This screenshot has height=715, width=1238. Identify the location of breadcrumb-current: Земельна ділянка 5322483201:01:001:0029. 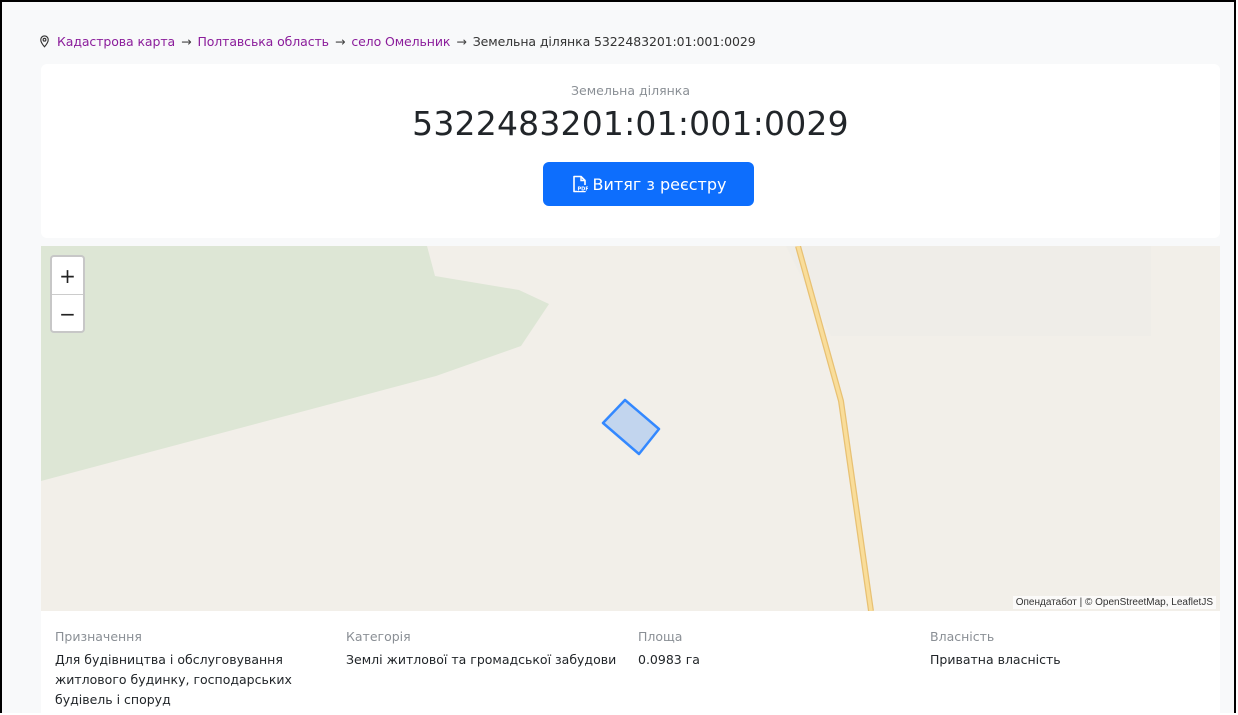
(614, 41).